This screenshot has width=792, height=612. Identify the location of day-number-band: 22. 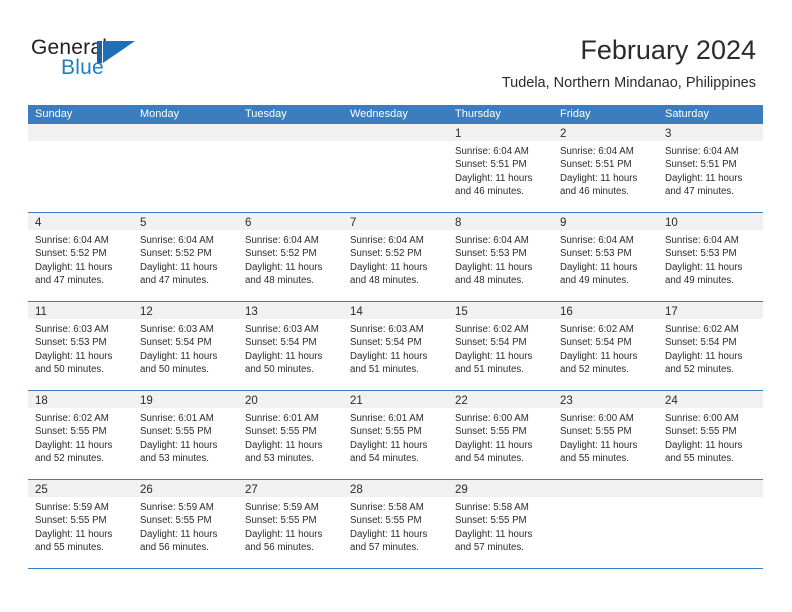
(500, 399).